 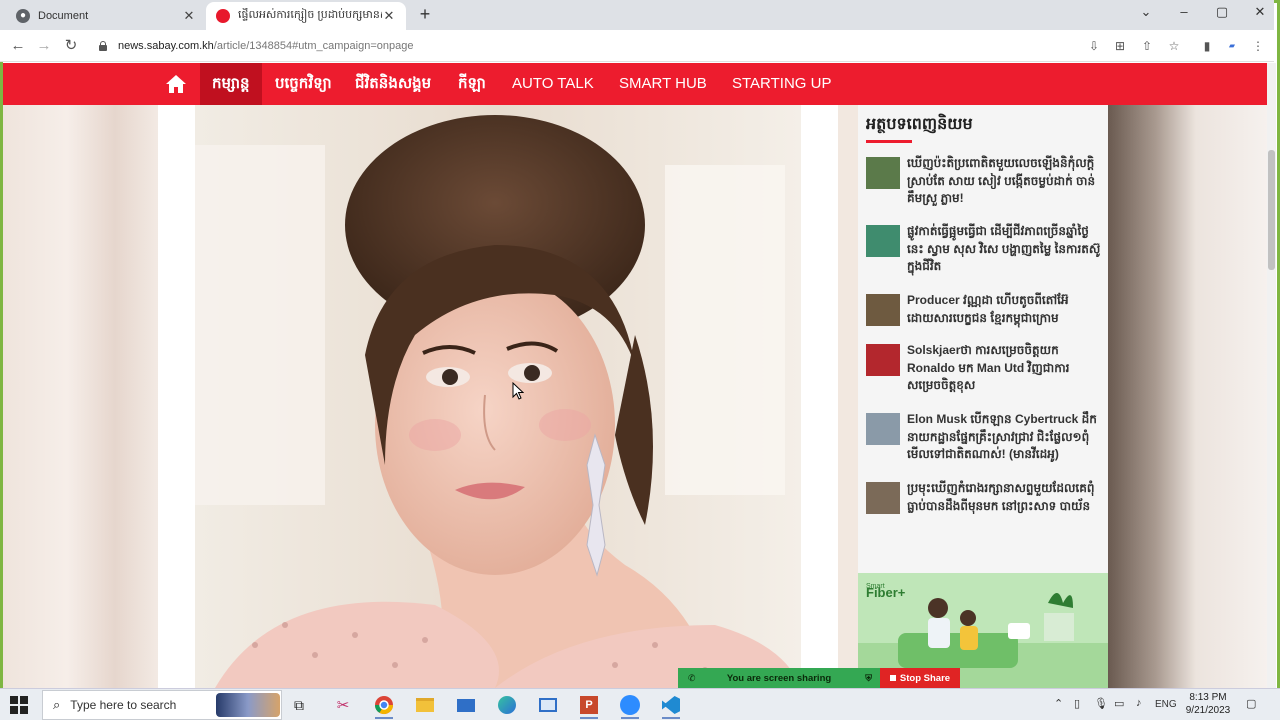 What do you see at coordinates (106, 16) in the screenshot?
I see `tab-document: ● Document ✕` at bounding box center [106, 16].